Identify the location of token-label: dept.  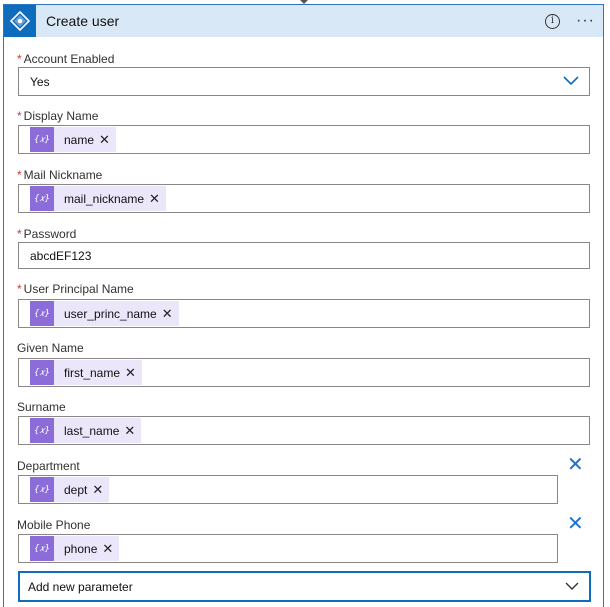
(76, 489).